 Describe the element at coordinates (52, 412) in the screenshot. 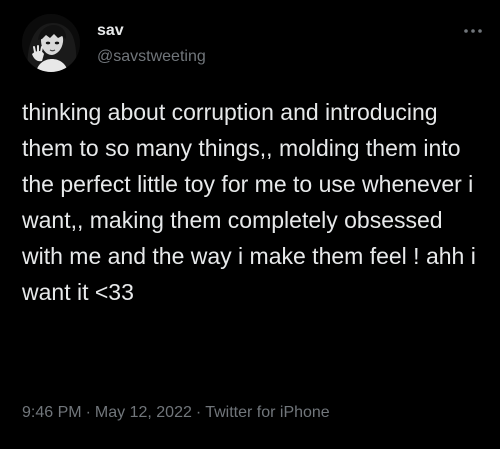

I see `tweet-time: 9:46 PM` at that location.